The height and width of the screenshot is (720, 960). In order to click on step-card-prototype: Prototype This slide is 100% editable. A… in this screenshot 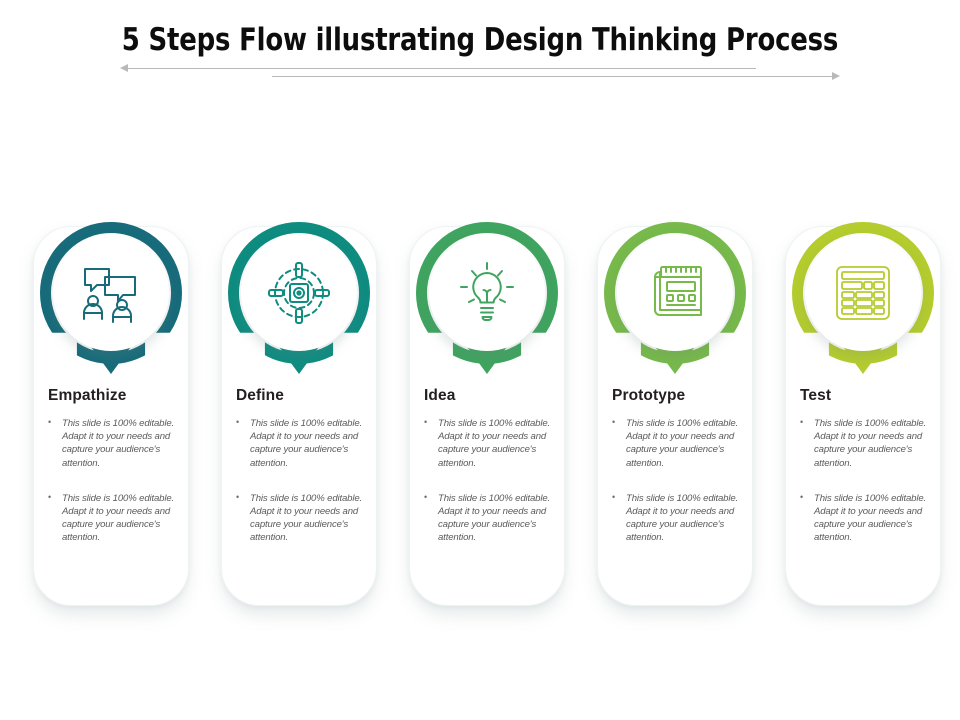, I will do `click(675, 416)`.